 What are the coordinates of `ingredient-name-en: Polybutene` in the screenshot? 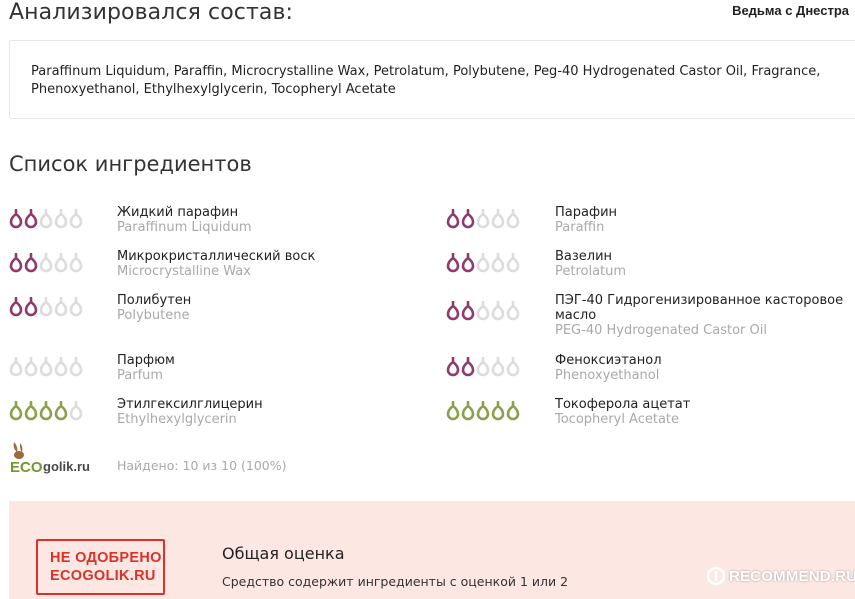 It's located at (153, 315).